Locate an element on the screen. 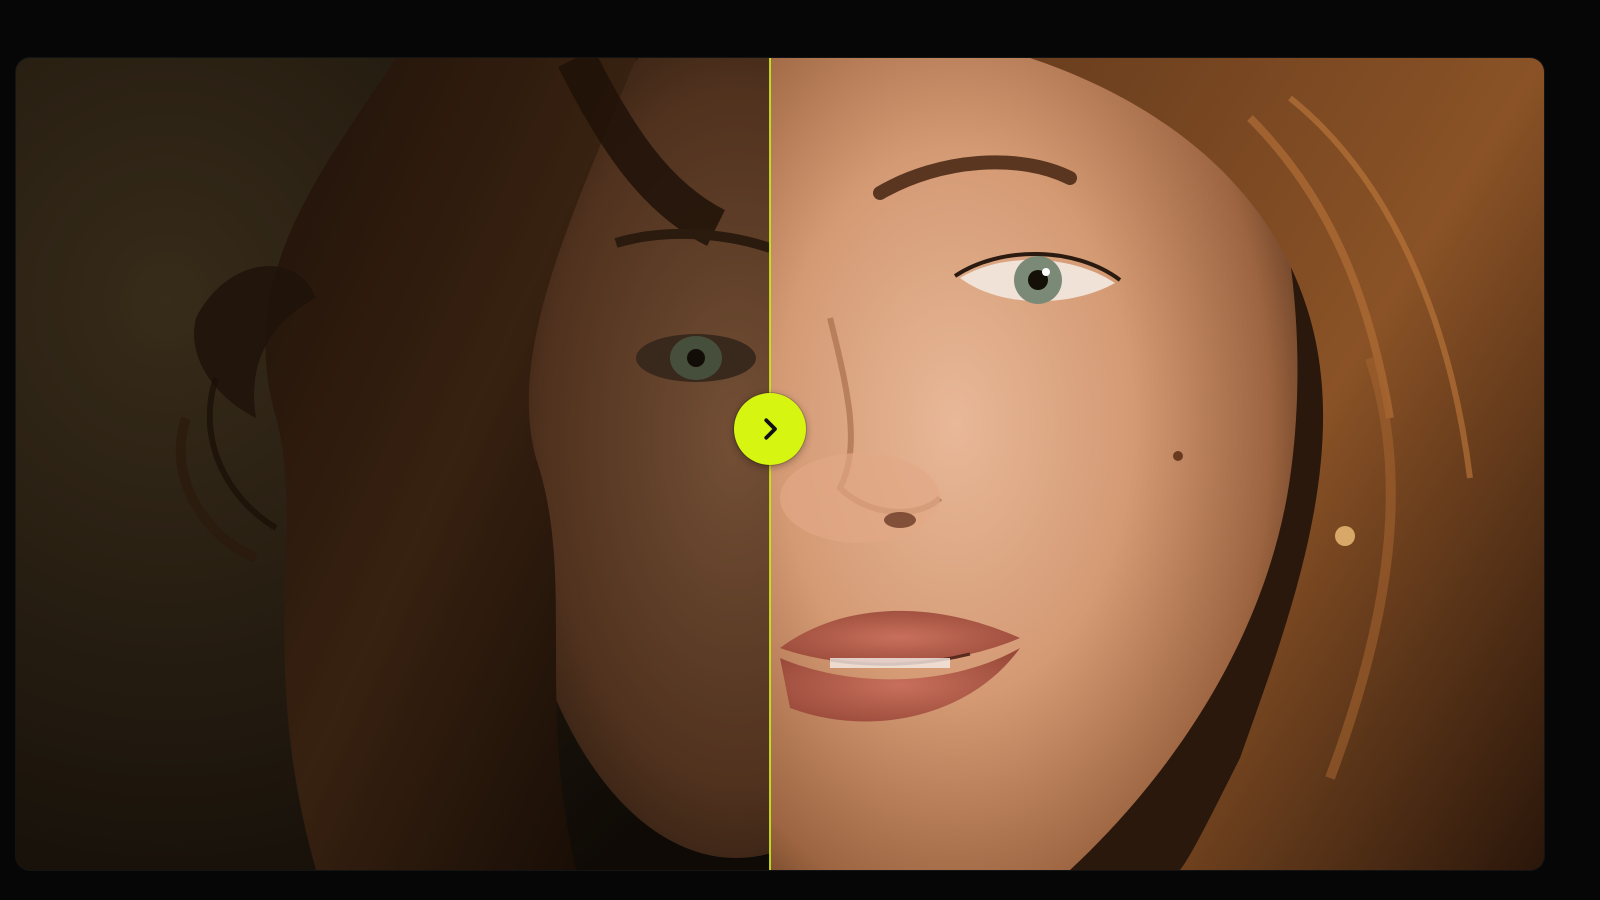 The image size is (1600, 900). chevron-right-icon is located at coordinates (770, 429).